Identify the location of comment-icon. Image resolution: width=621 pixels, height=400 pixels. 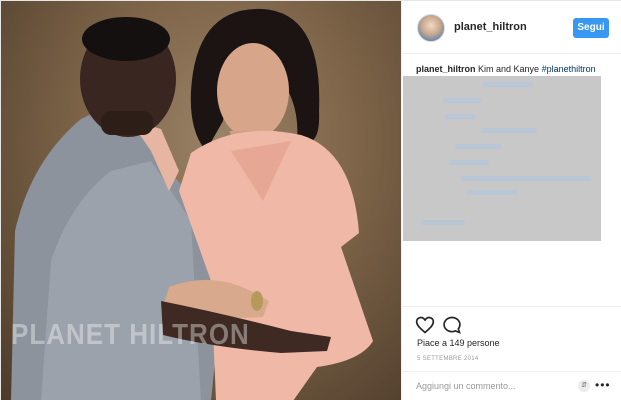
(452, 325).